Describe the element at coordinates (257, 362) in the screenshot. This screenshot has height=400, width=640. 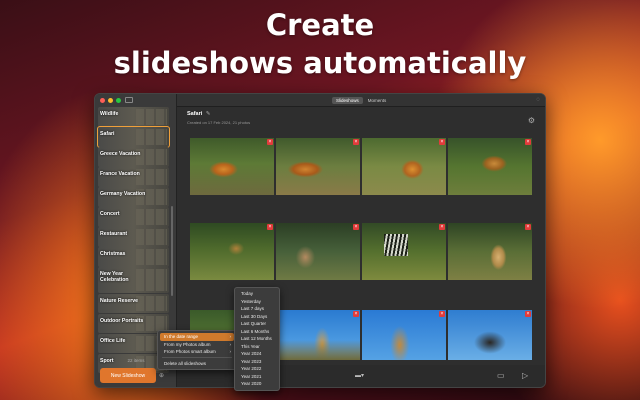
I see `range-item-year-2023: Year 2023` at that location.